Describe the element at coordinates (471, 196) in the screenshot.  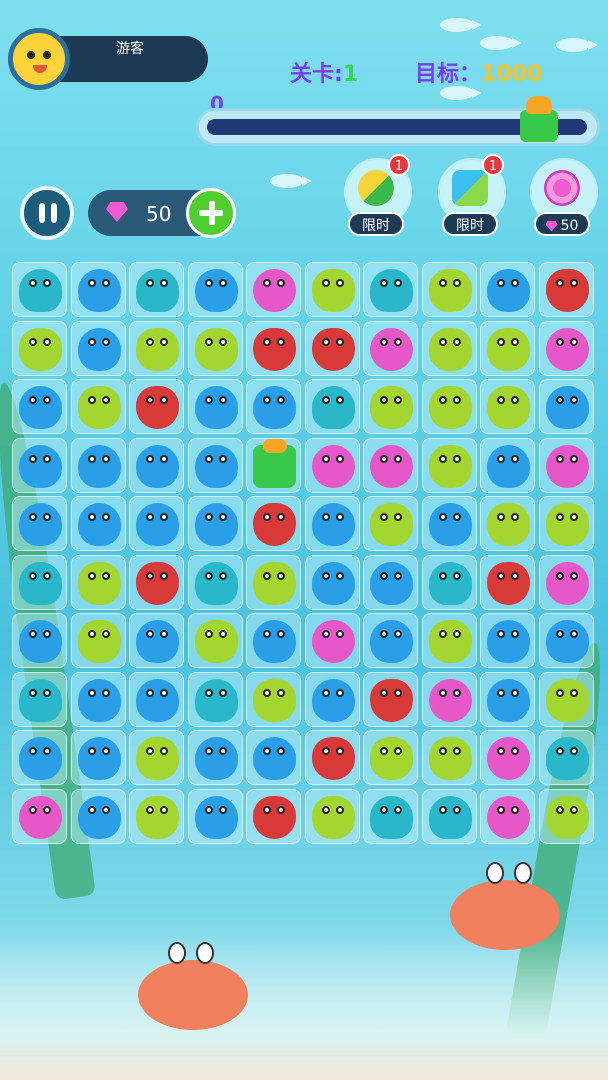
I see `tool-water-gun: 1 限时` at that location.